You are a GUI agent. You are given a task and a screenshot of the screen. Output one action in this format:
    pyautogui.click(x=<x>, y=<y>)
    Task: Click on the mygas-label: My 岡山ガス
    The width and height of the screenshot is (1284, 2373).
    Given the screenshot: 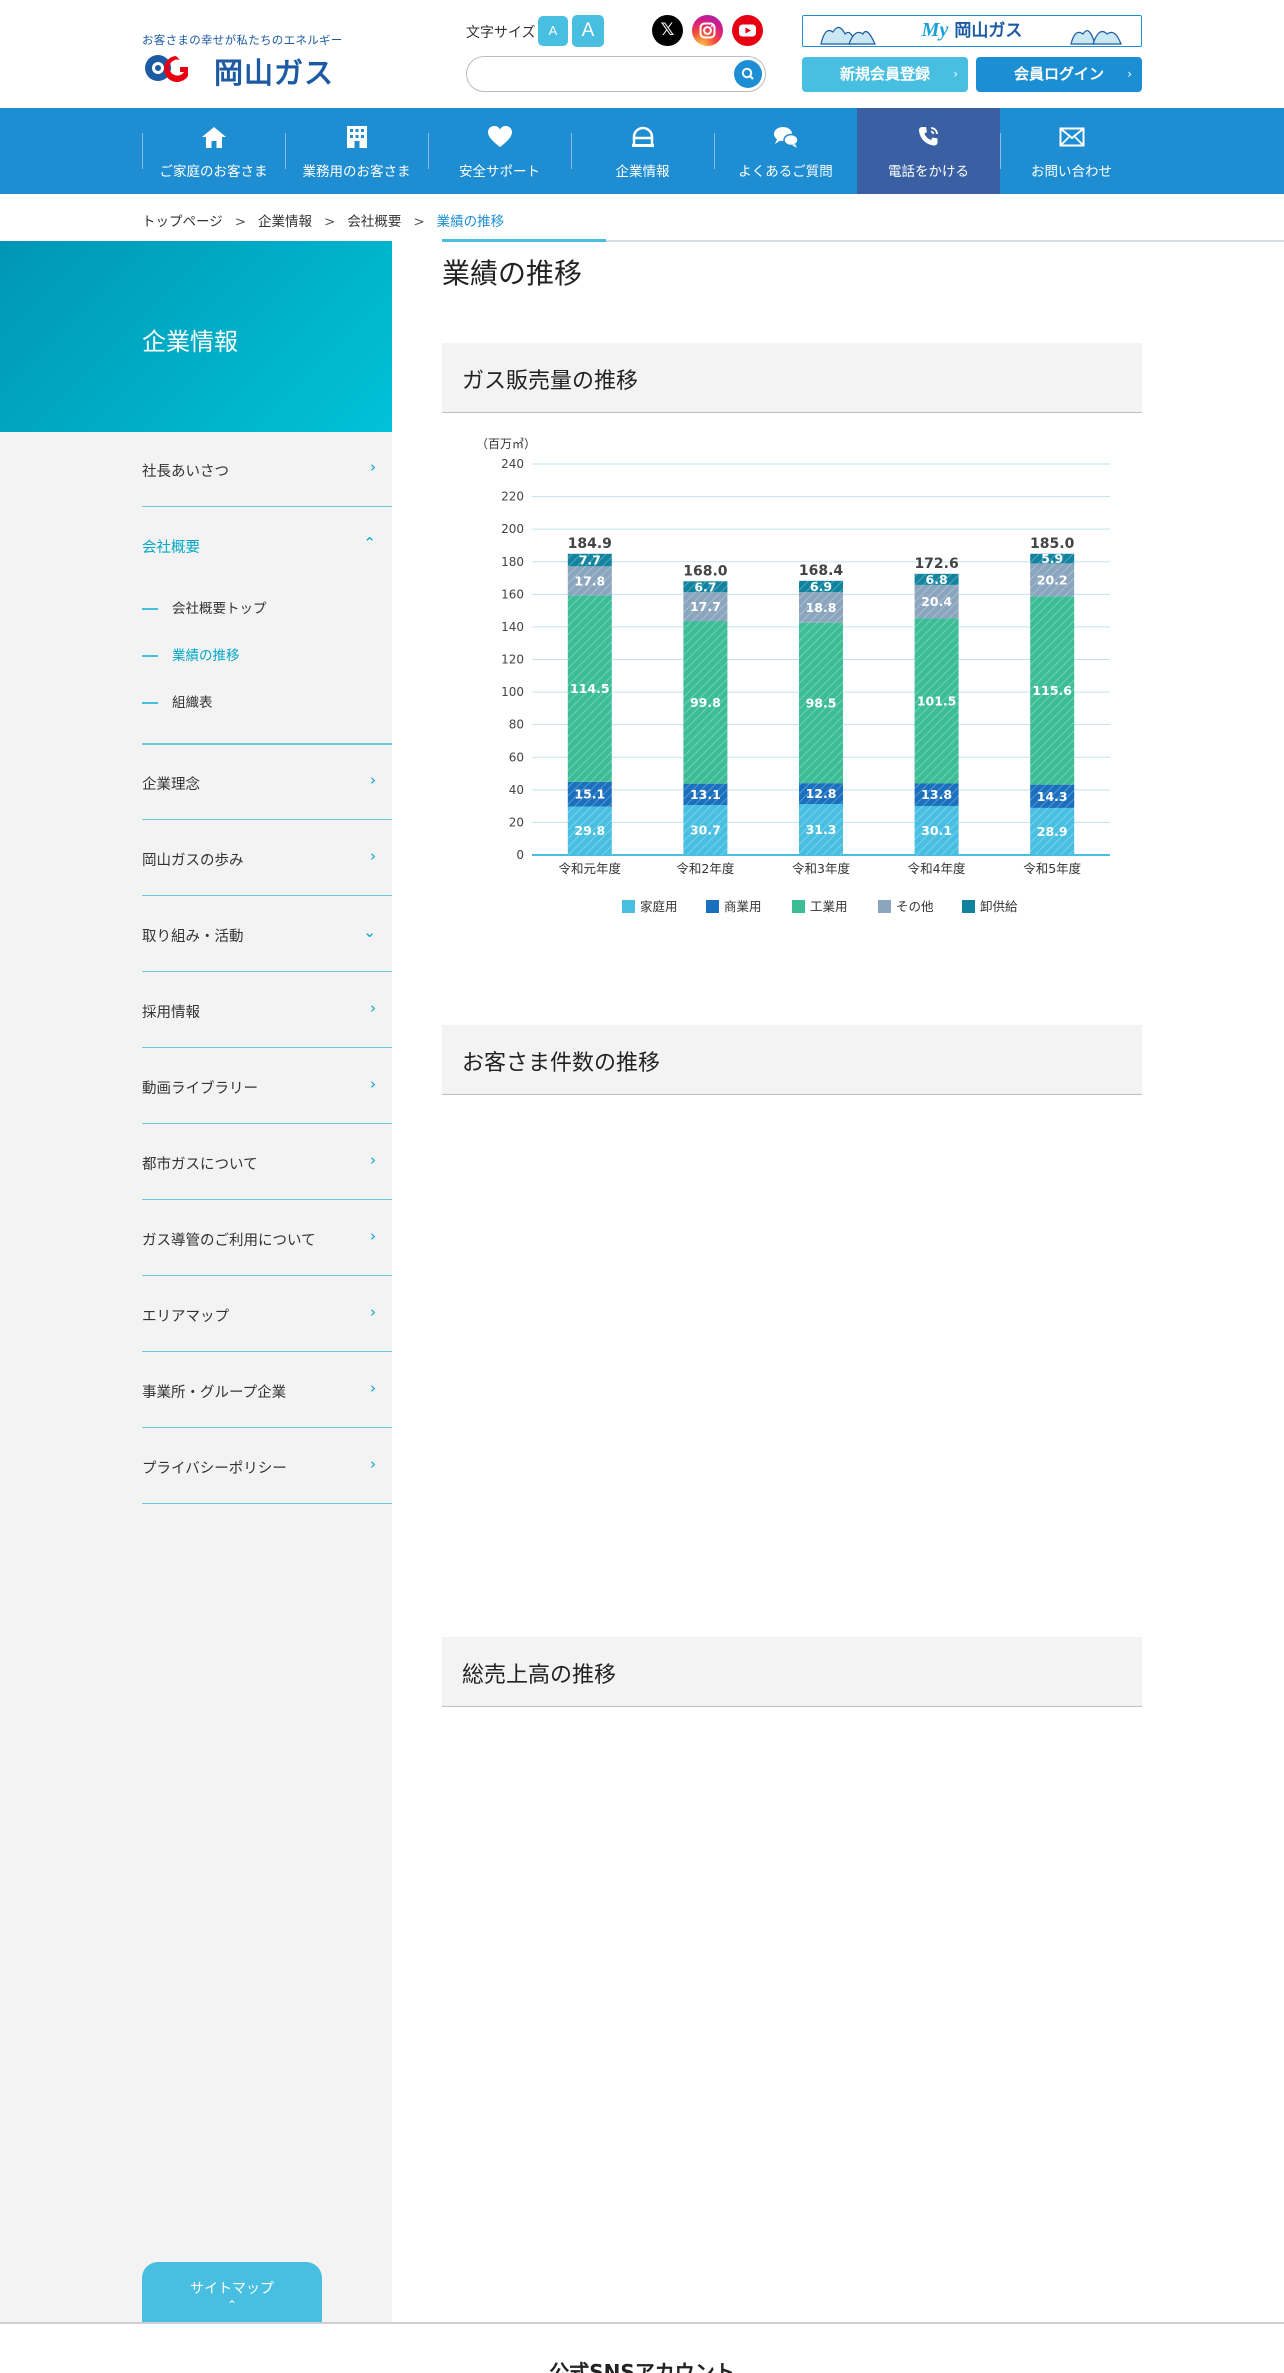 What is the action you would take?
    pyautogui.click(x=972, y=31)
    